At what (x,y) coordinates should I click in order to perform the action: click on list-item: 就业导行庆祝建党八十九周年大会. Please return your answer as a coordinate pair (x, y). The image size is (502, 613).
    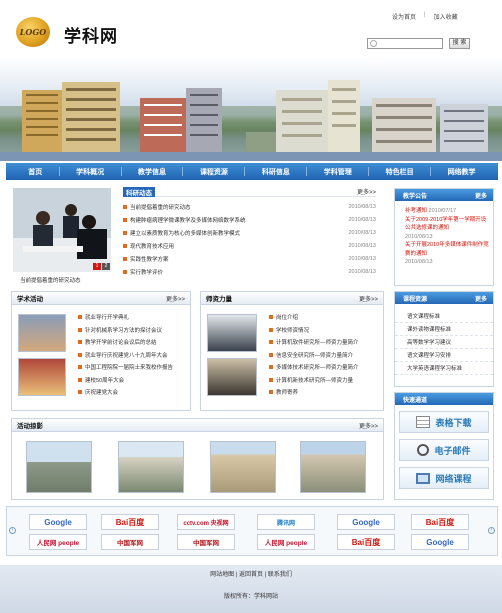
    Looking at the image, I should click on (125, 356).